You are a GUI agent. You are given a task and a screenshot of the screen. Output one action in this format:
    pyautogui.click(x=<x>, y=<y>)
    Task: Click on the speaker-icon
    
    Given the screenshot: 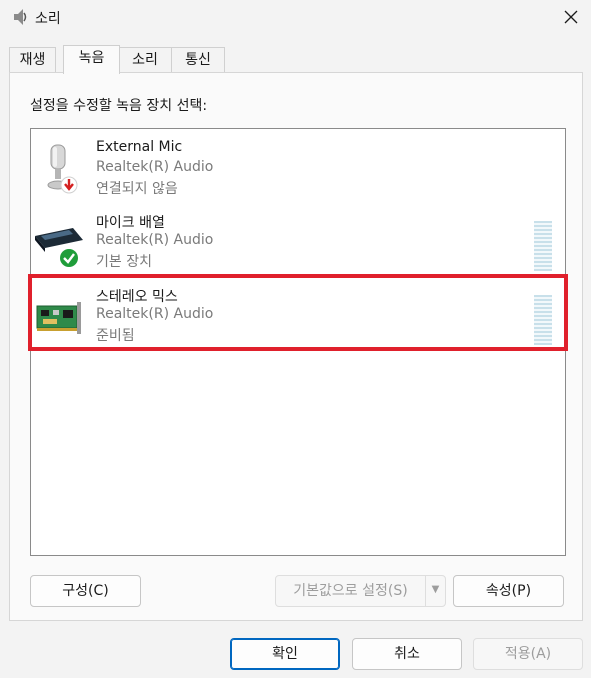 What is the action you would take?
    pyautogui.click(x=20, y=17)
    